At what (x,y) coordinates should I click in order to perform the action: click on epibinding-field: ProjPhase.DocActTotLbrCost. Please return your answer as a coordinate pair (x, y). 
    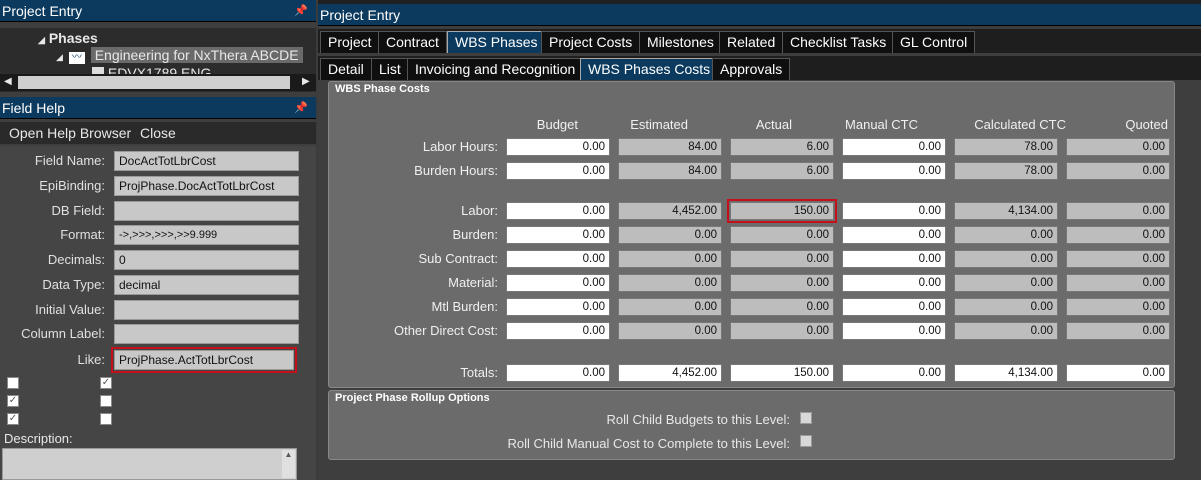
    Looking at the image, I should click on (206, 186).